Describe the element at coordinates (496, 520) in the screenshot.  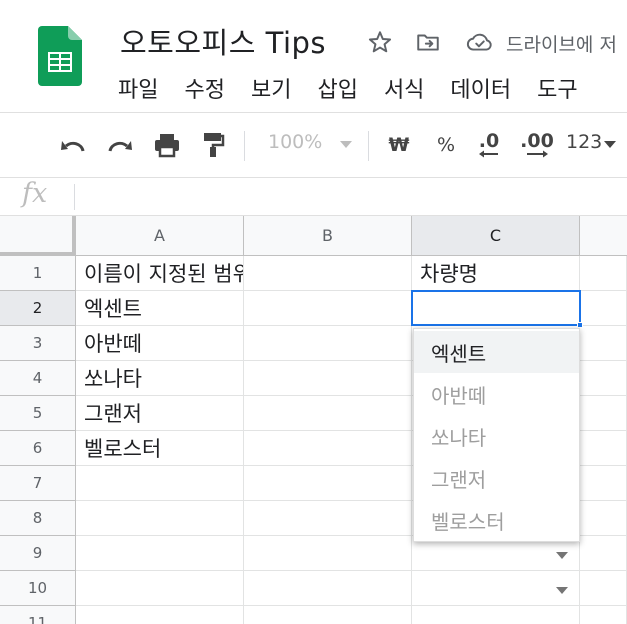
I see `dropdown-option: 벨로스터` at that location.